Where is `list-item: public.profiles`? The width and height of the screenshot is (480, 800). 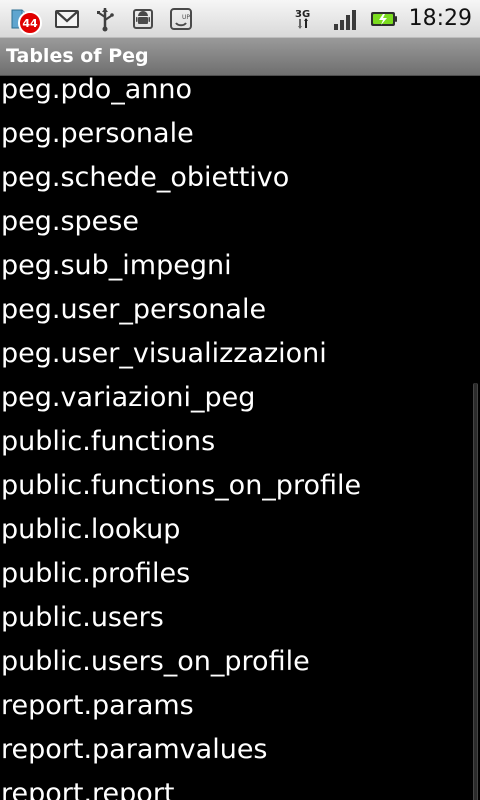
list-item: public.profiles is located at coordinates (240, 574).